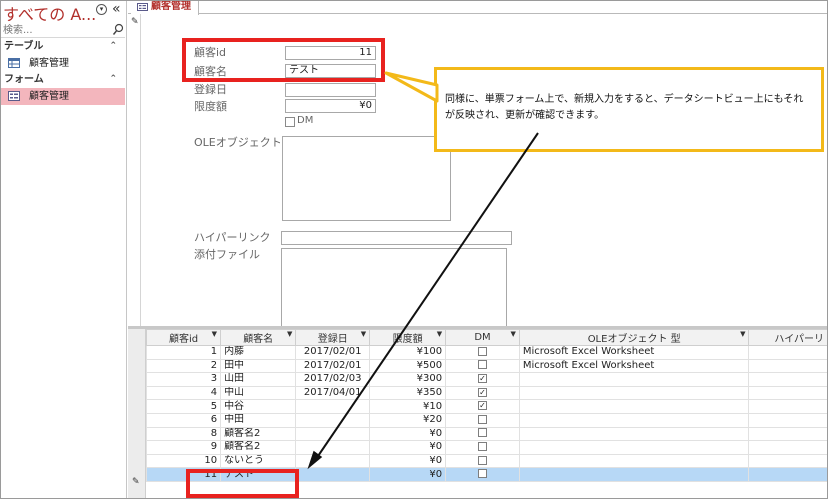 The width and height of the screenshot is (828, 499). I want to click on cell-ole: Microsoft Excel Worksheet, so click(634, 366).